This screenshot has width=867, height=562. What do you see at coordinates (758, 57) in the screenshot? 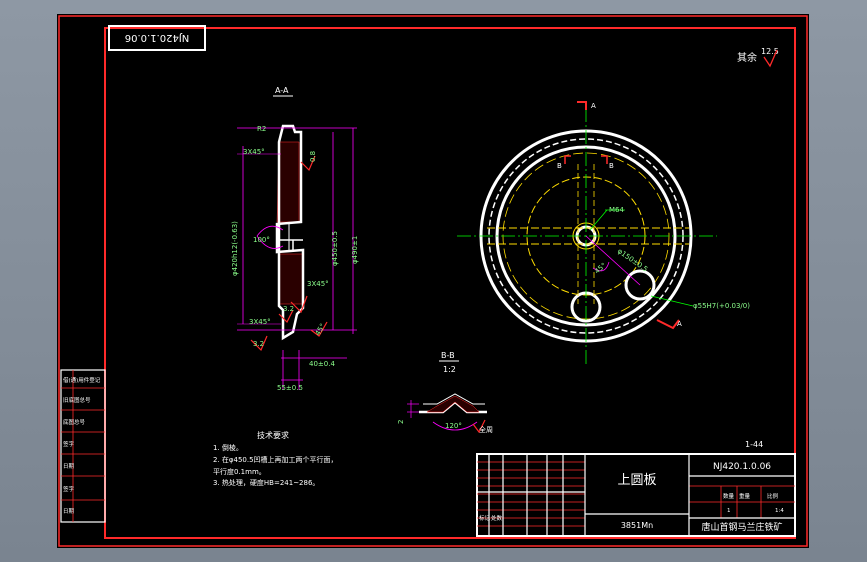
I see `roughness-note: 其余 12.5` at bounding box center [758, 57].